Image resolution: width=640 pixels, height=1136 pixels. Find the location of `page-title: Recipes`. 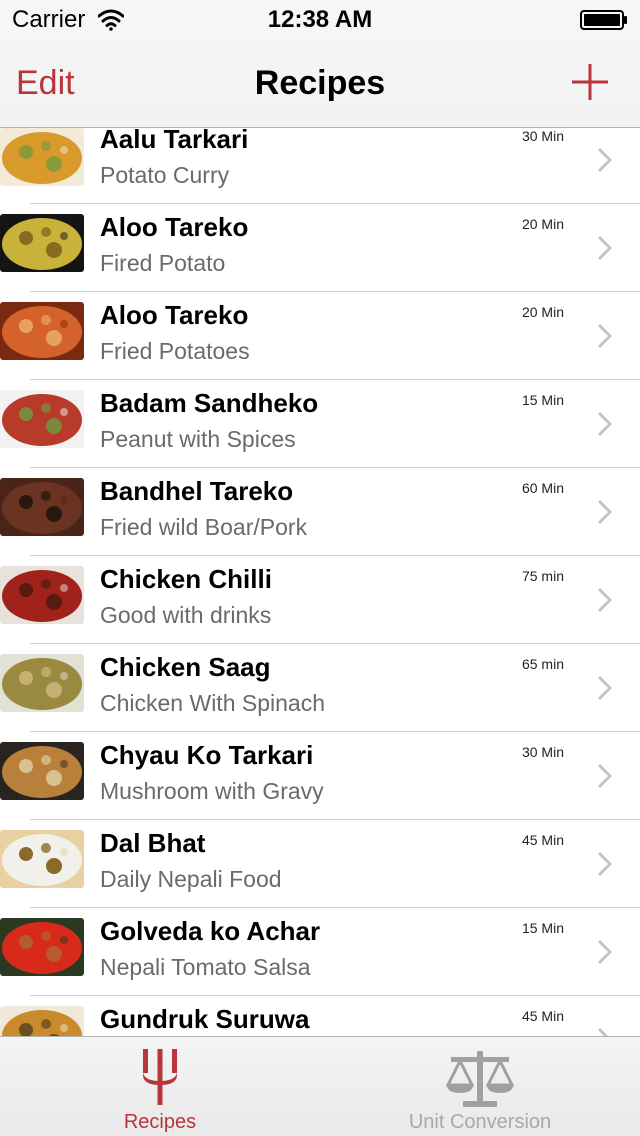

page-title: Recipes is located at coordinates (320, 83).